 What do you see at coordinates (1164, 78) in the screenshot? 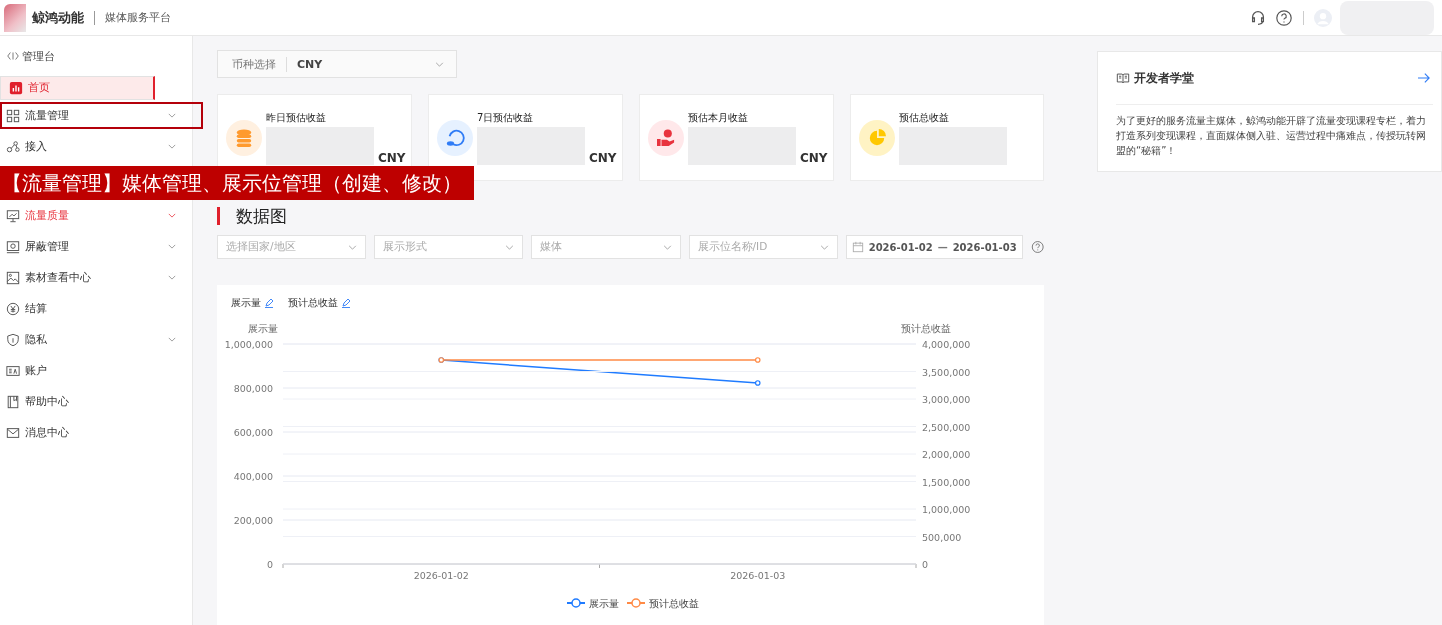
I see `card-title: 开发者学堂` at bounding box center [1164, 78].